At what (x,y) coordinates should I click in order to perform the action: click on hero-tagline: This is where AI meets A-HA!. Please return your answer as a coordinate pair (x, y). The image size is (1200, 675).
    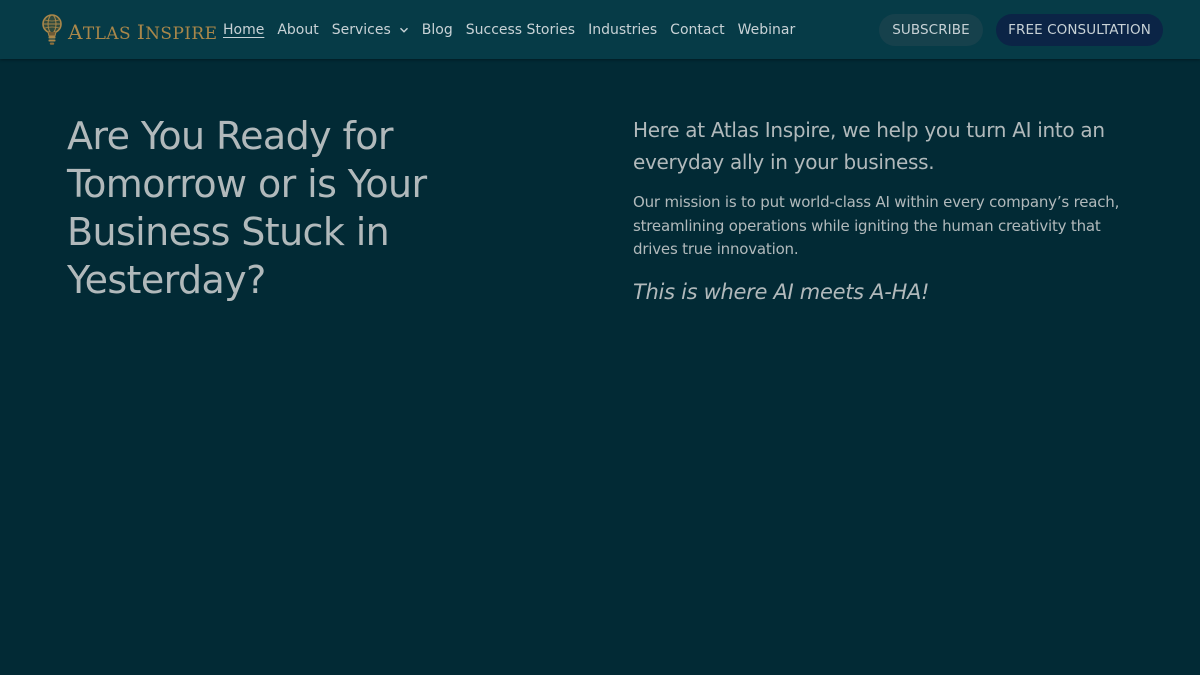
    Looking at the image, I should click on (781, 292).